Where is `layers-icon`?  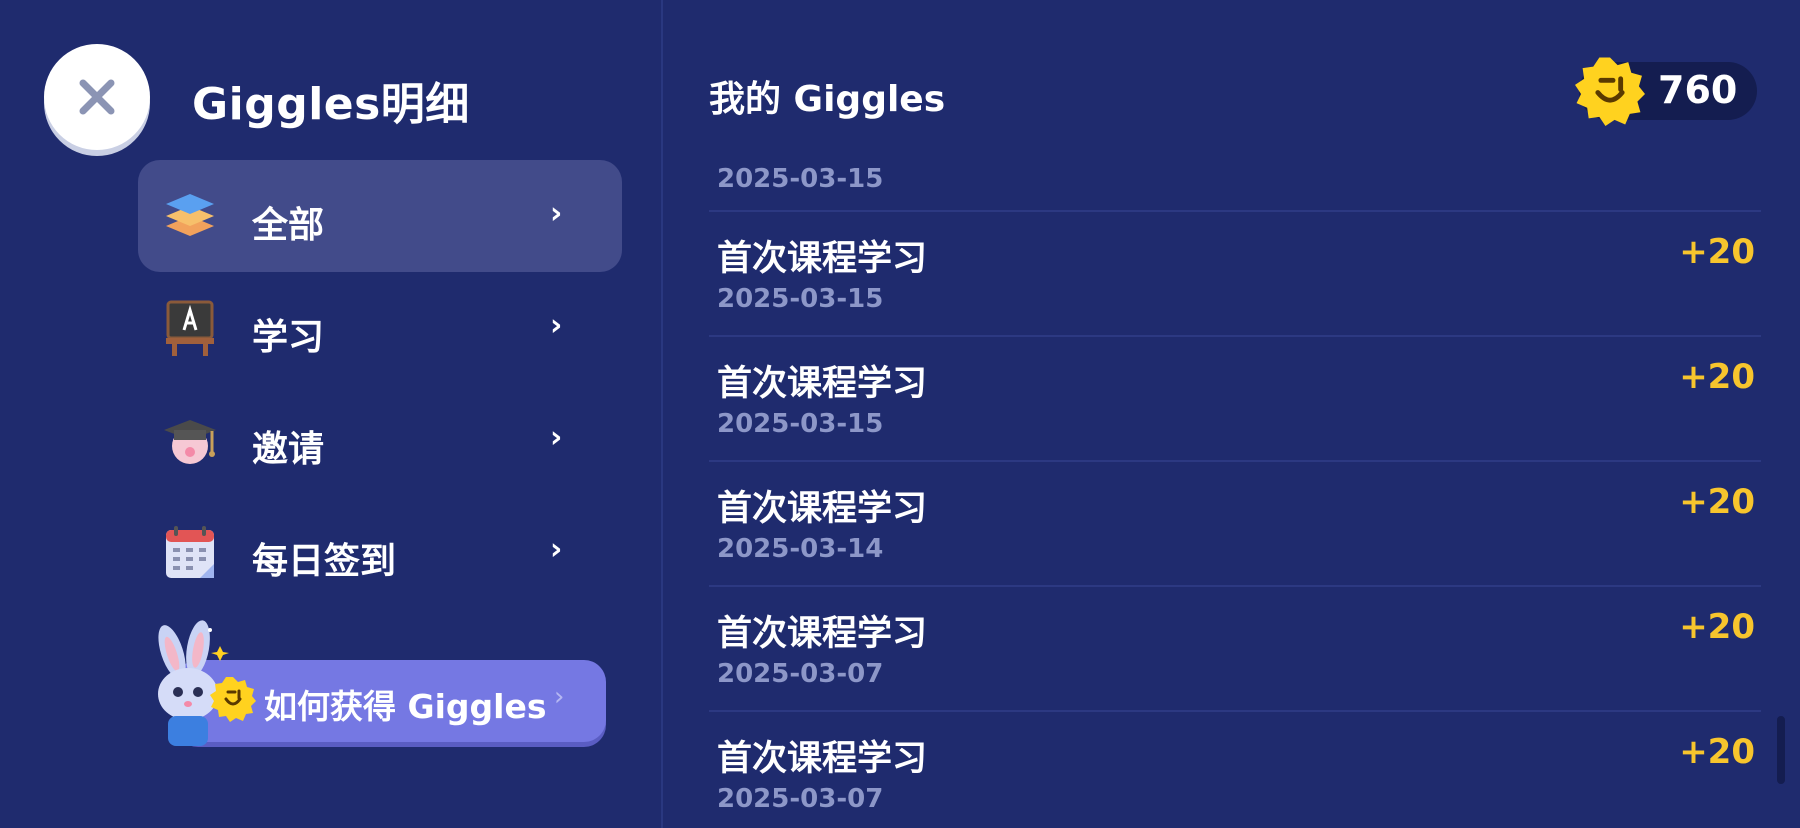
layers-icon is located at coordinates (190, 216).